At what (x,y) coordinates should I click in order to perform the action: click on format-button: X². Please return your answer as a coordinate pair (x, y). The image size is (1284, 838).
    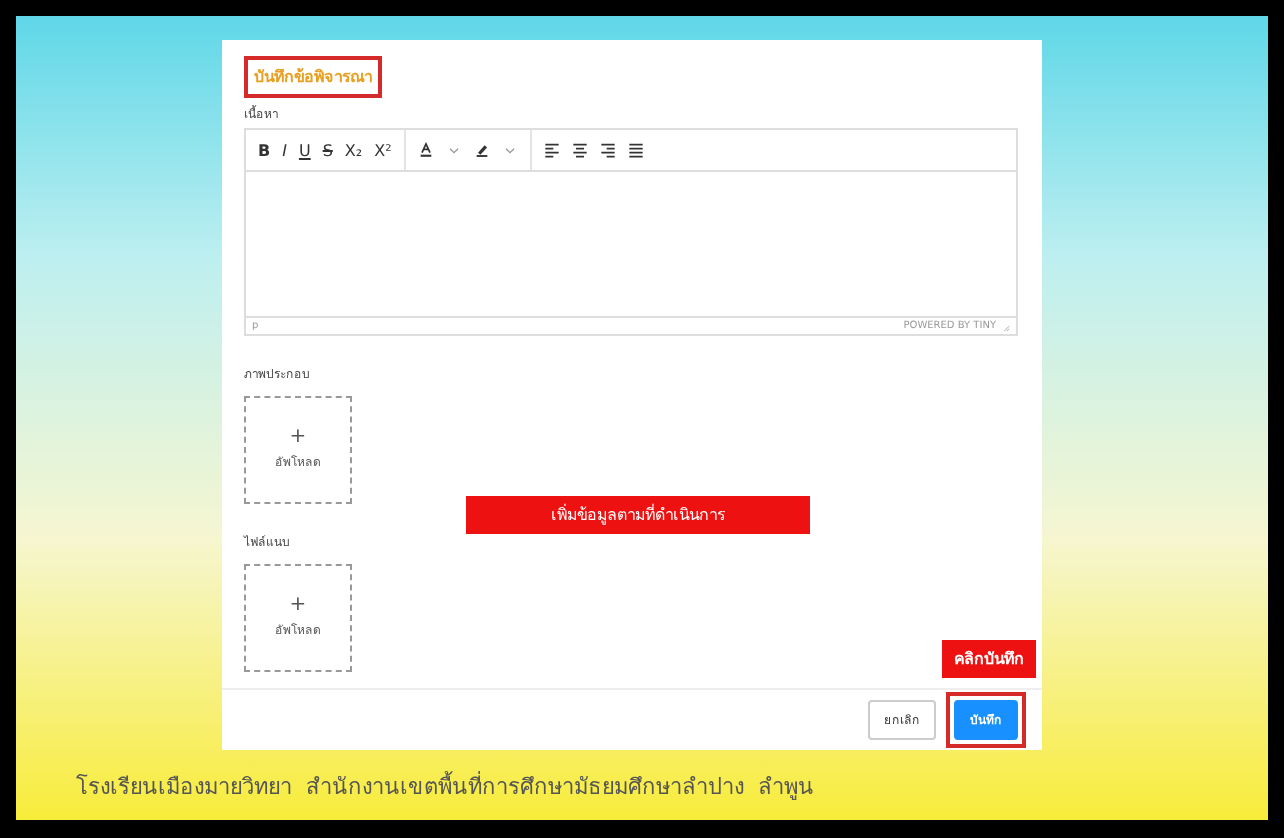
    Looking at the image, I should click on (383, 150).